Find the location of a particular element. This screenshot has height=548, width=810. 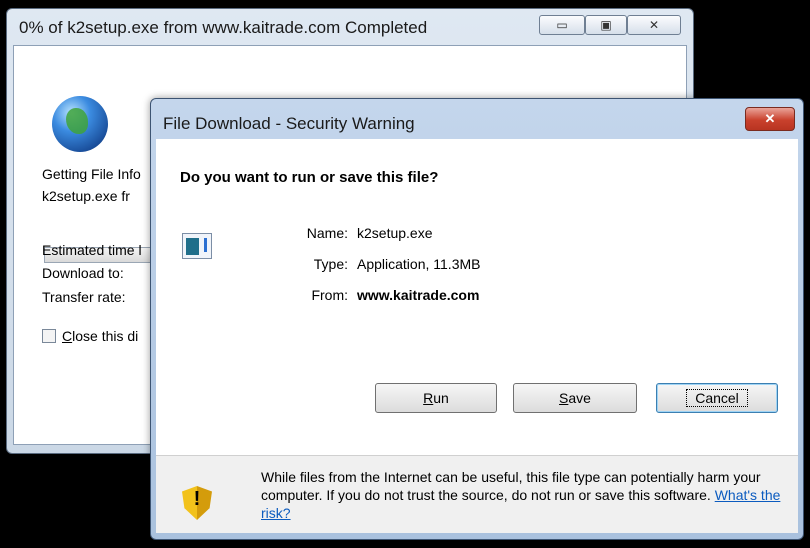

cancel-label: Cancel is located at coordinates (717, 398).